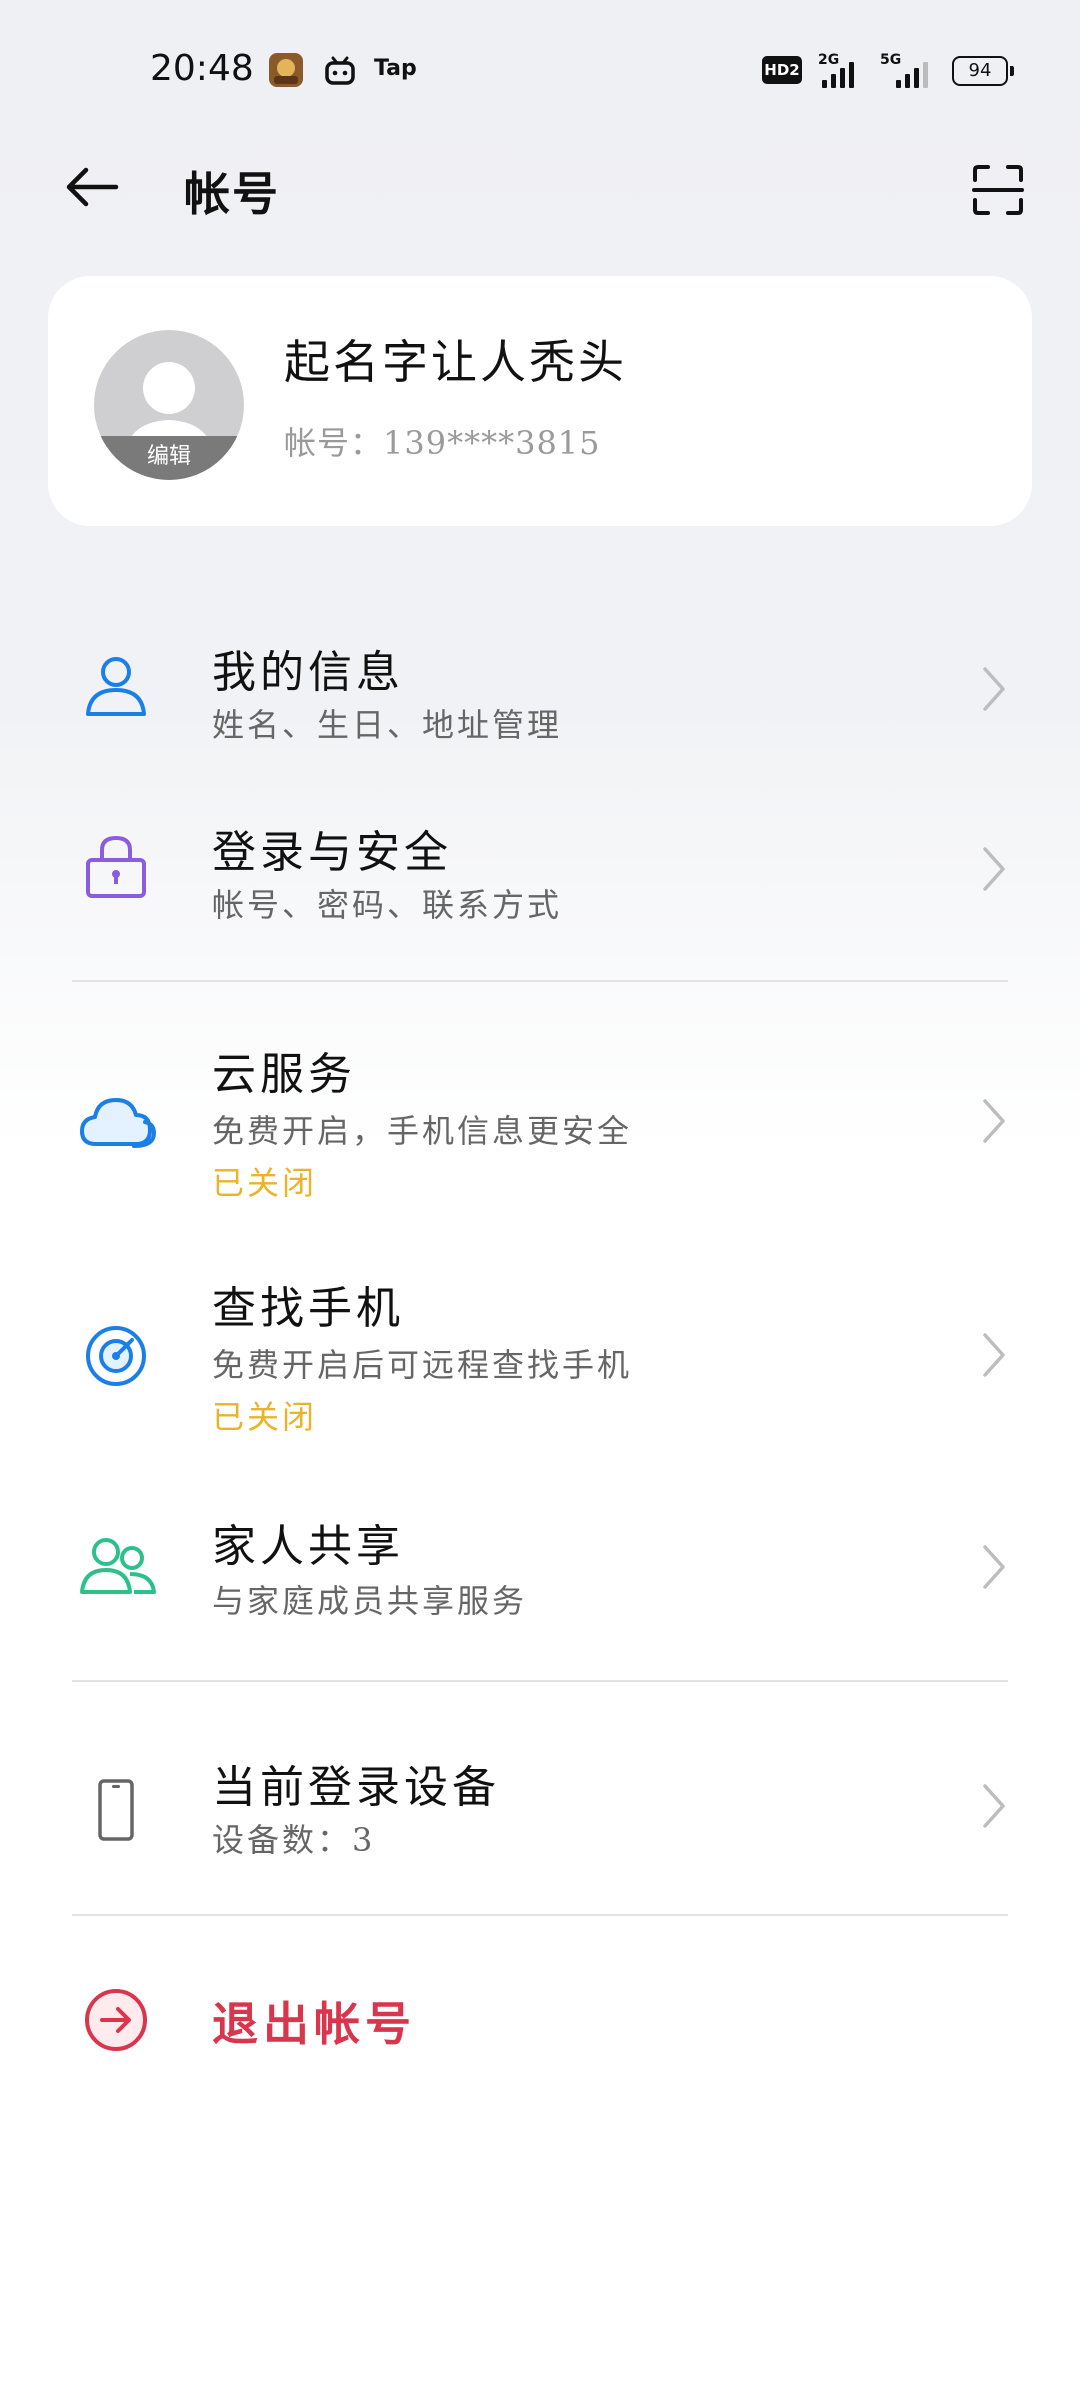  Describe the element at coordinates (265, 1417) in the screenshot. I see `find-phone-status-badge: 已关闭` at that location.